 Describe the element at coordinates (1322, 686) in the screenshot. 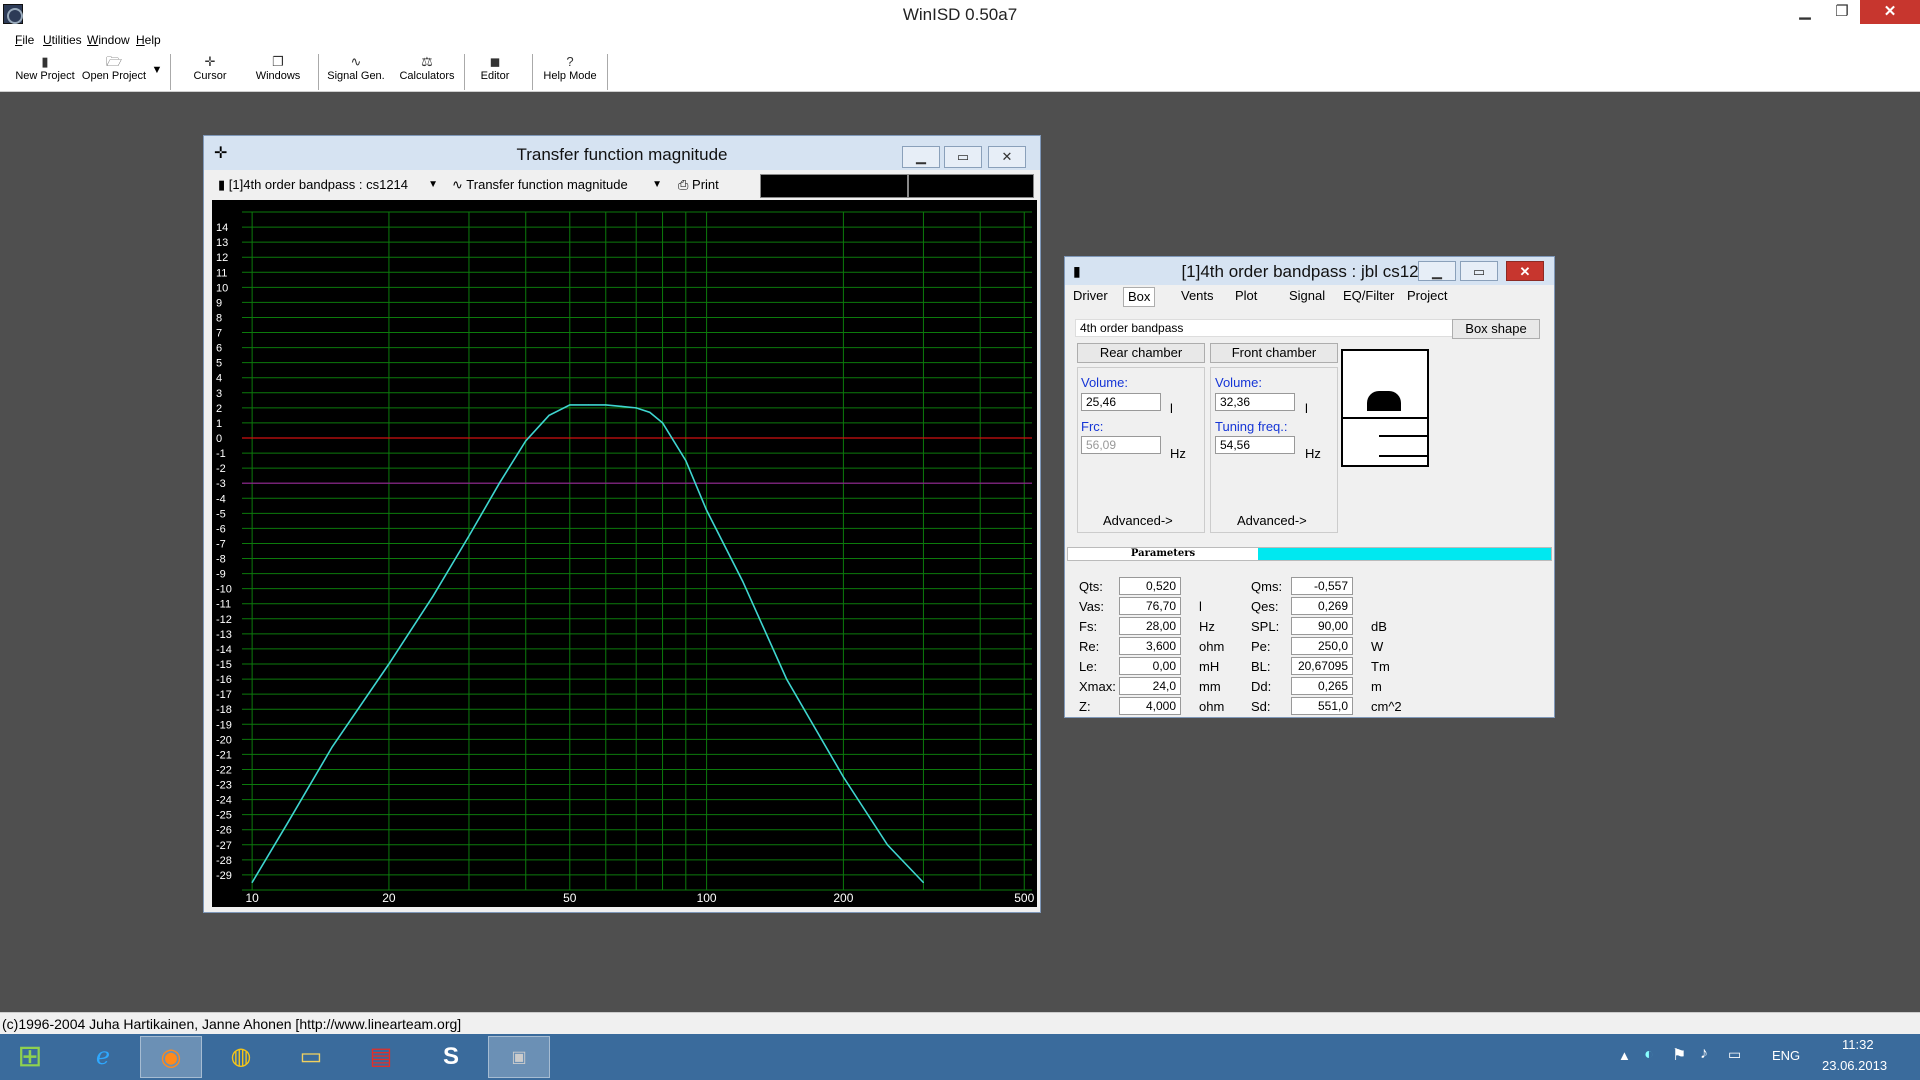

I see `right-param-value: 0,265` at that location.